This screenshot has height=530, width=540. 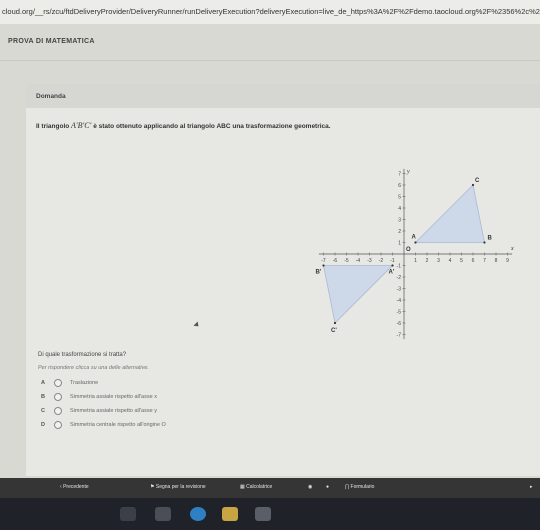 I want to click on vertex-label: A', so click(x=392, y=273).